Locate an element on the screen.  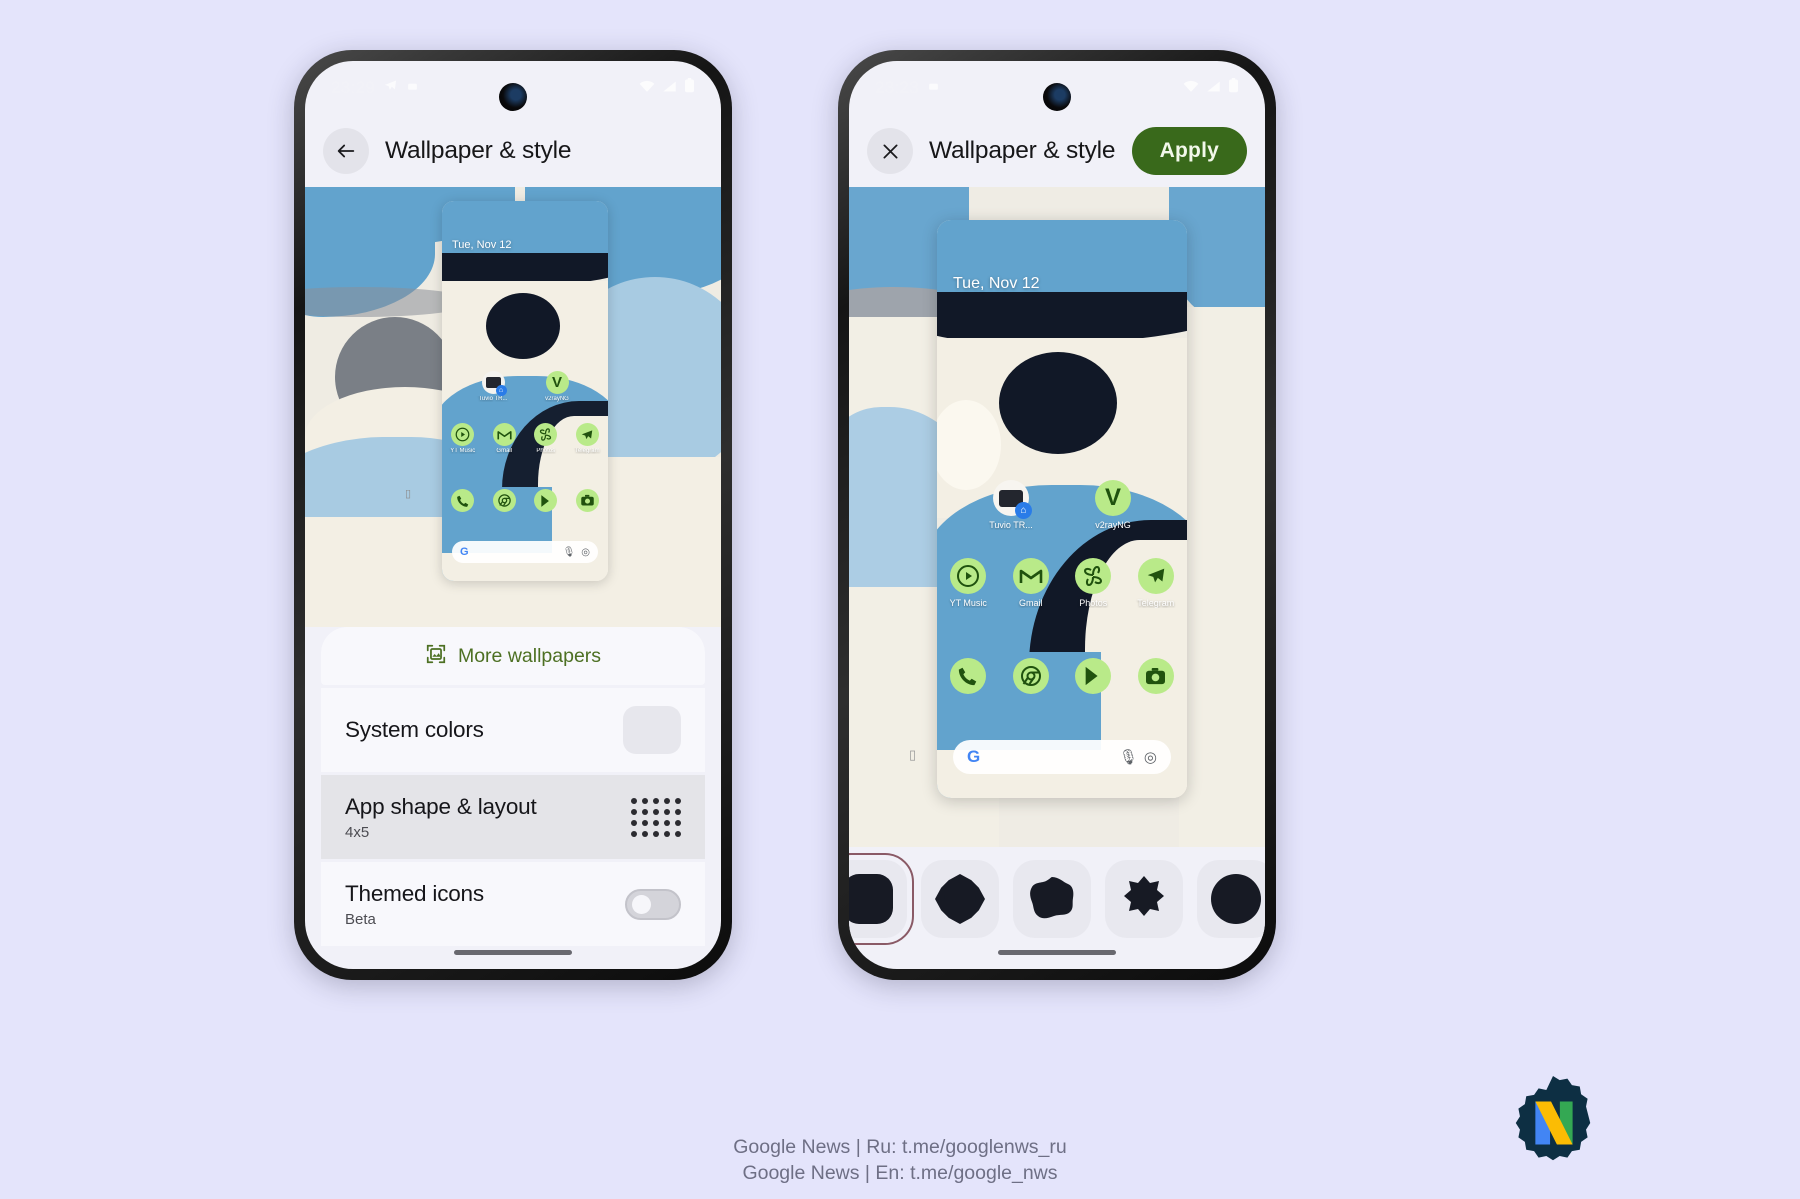
shape-picker-strip is located at coordinates (1057, 899).